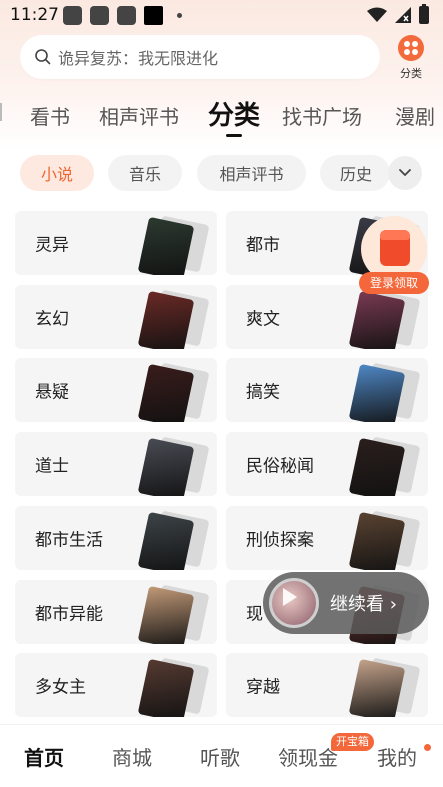 This screenshot has width=443, height=787. What do you see at coordinates (280, 540) in the screenshot?
I see `category-label: 刑侦探案` at bounding box center [280, 540].